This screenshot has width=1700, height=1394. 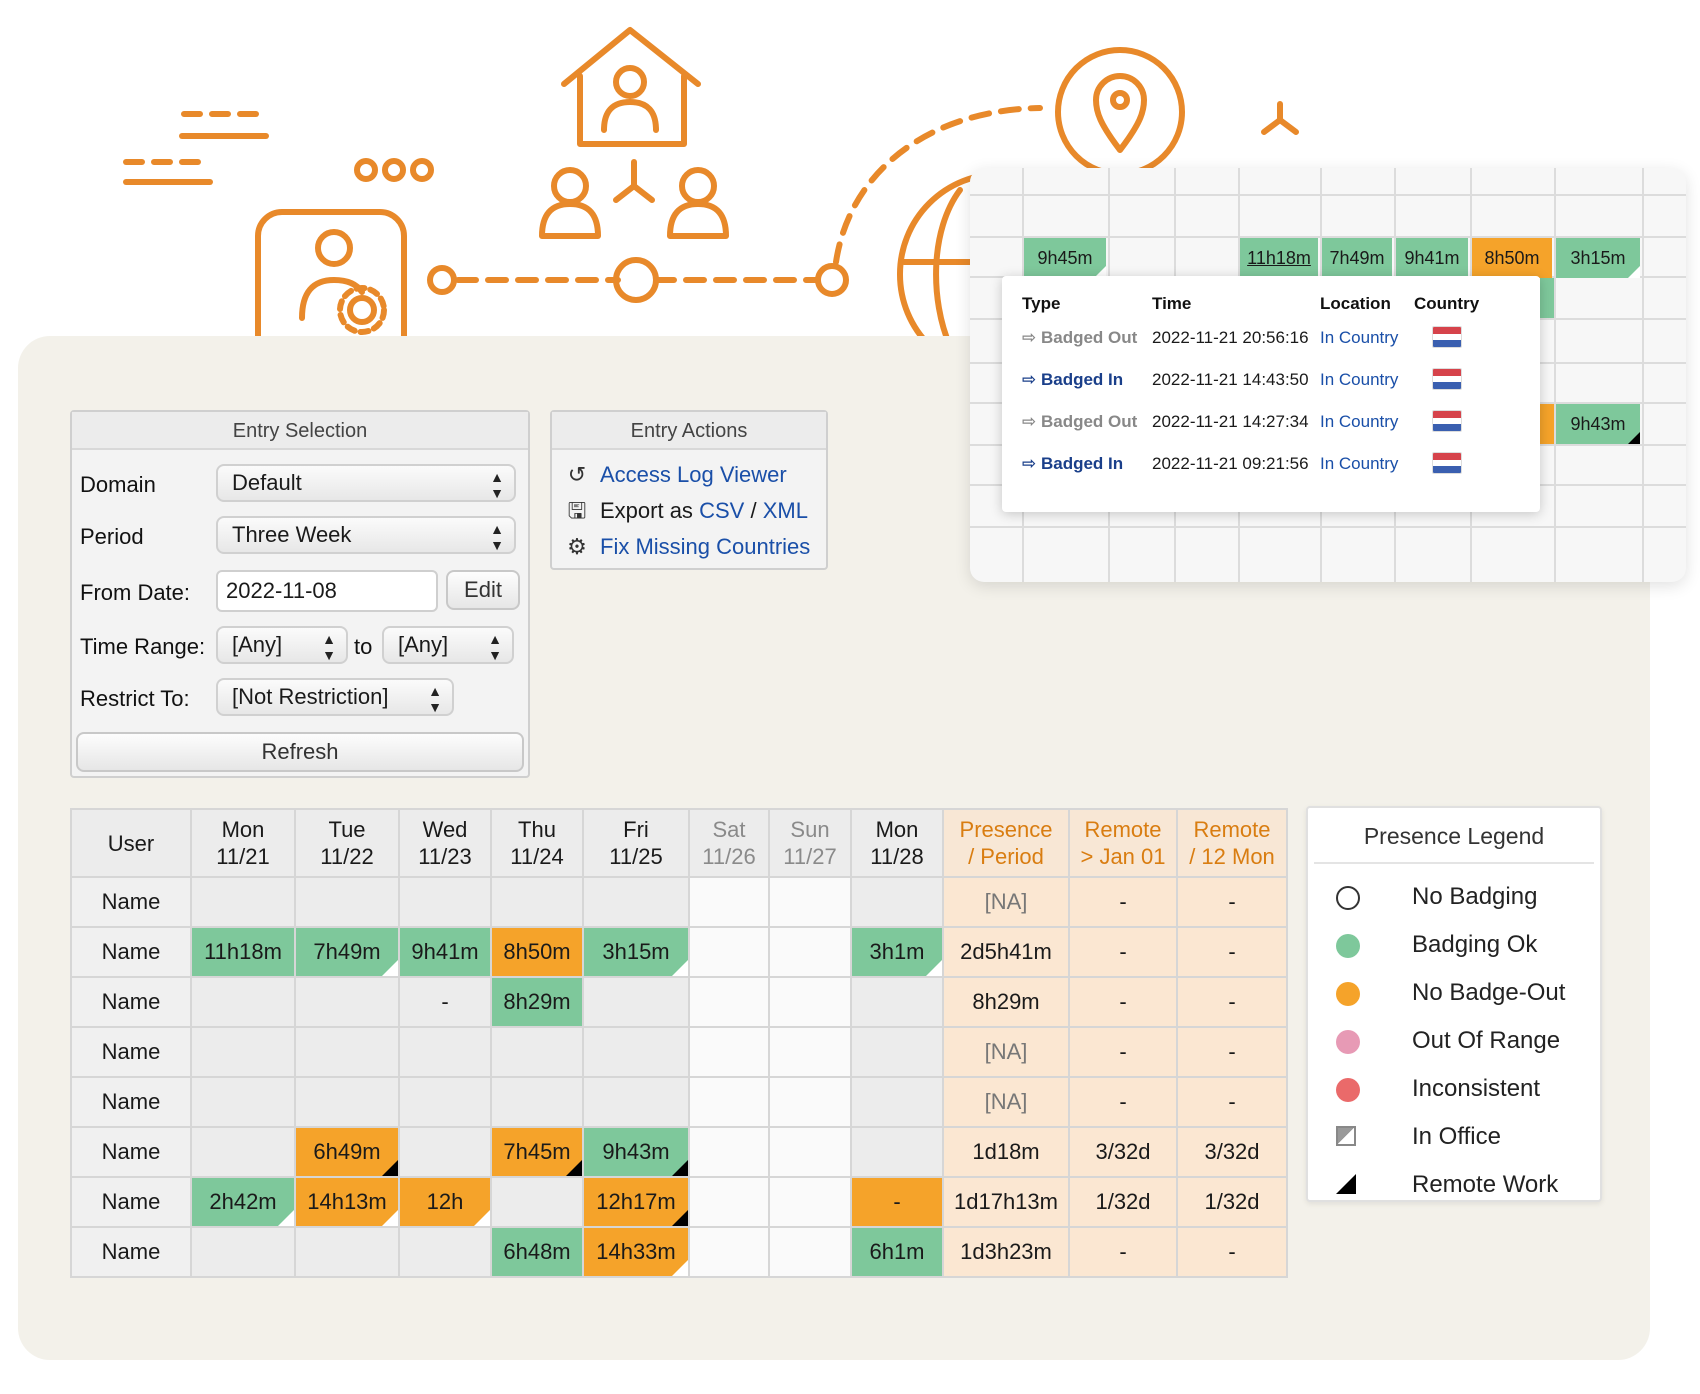 What do you see at coordinates (243, 952) in the screenshot?
I see `day-cell: 11h18m` at bounding box center [243, 952].